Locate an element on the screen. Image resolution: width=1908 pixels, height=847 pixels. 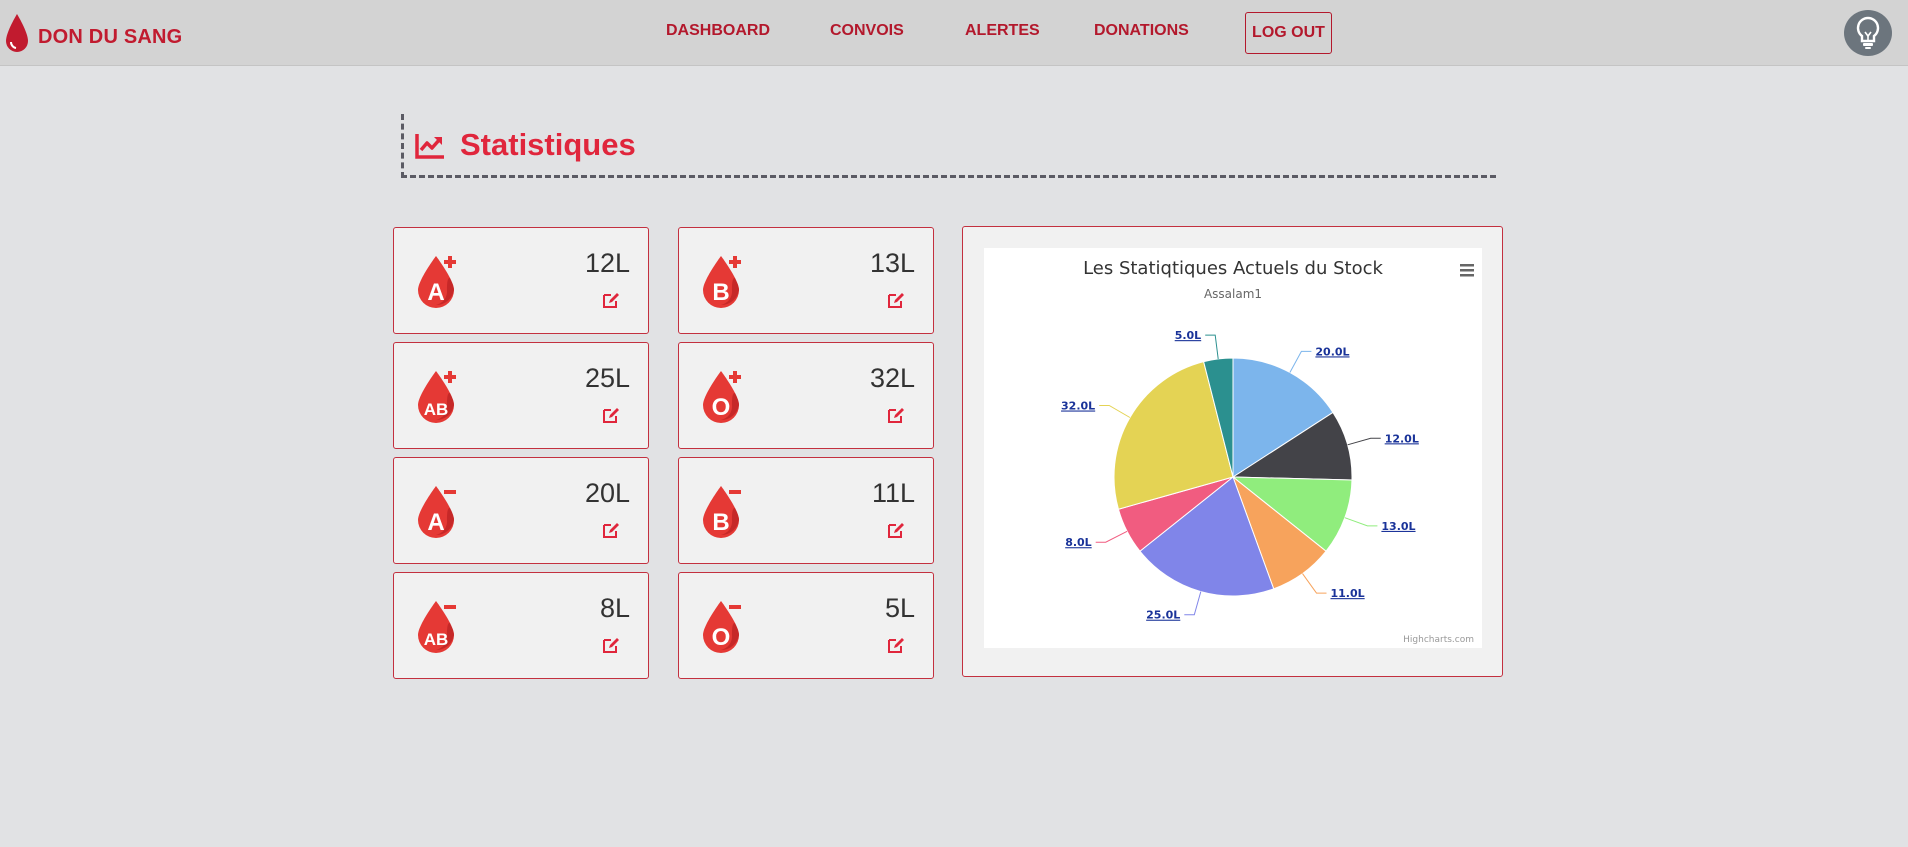
blood-type-o-positive-icon: O is located at coordinates (722, 397).